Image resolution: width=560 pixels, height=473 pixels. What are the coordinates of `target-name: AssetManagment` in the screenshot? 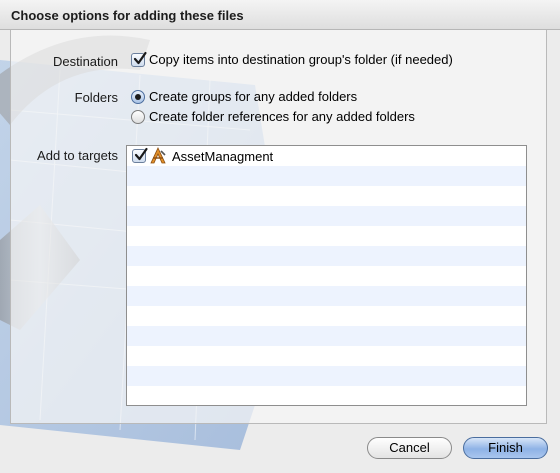 It's located at (223, 156).